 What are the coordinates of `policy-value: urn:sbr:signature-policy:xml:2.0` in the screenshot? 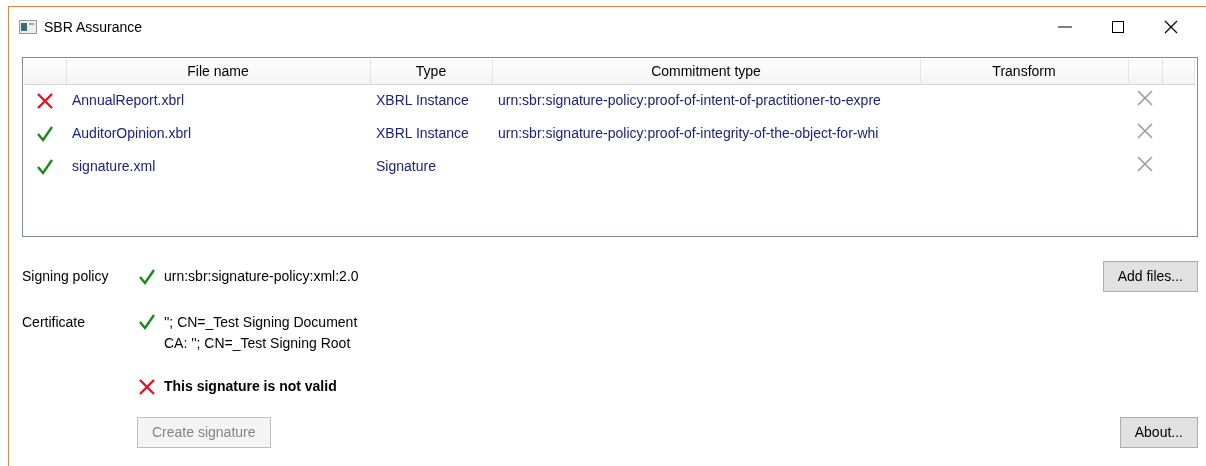 It's located at (261, 276).